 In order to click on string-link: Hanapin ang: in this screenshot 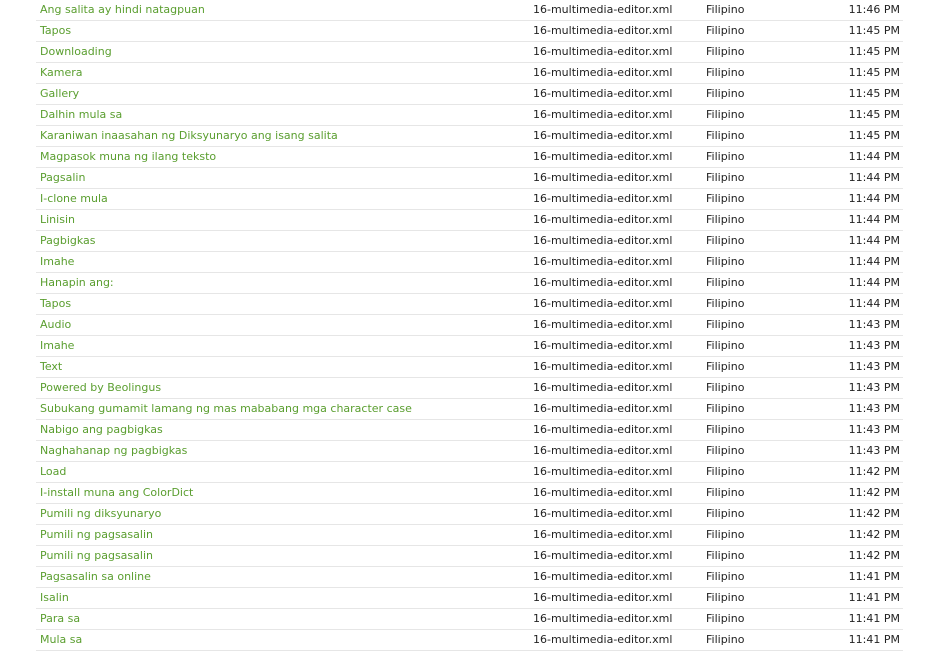, I will do `click(77, 283)`.